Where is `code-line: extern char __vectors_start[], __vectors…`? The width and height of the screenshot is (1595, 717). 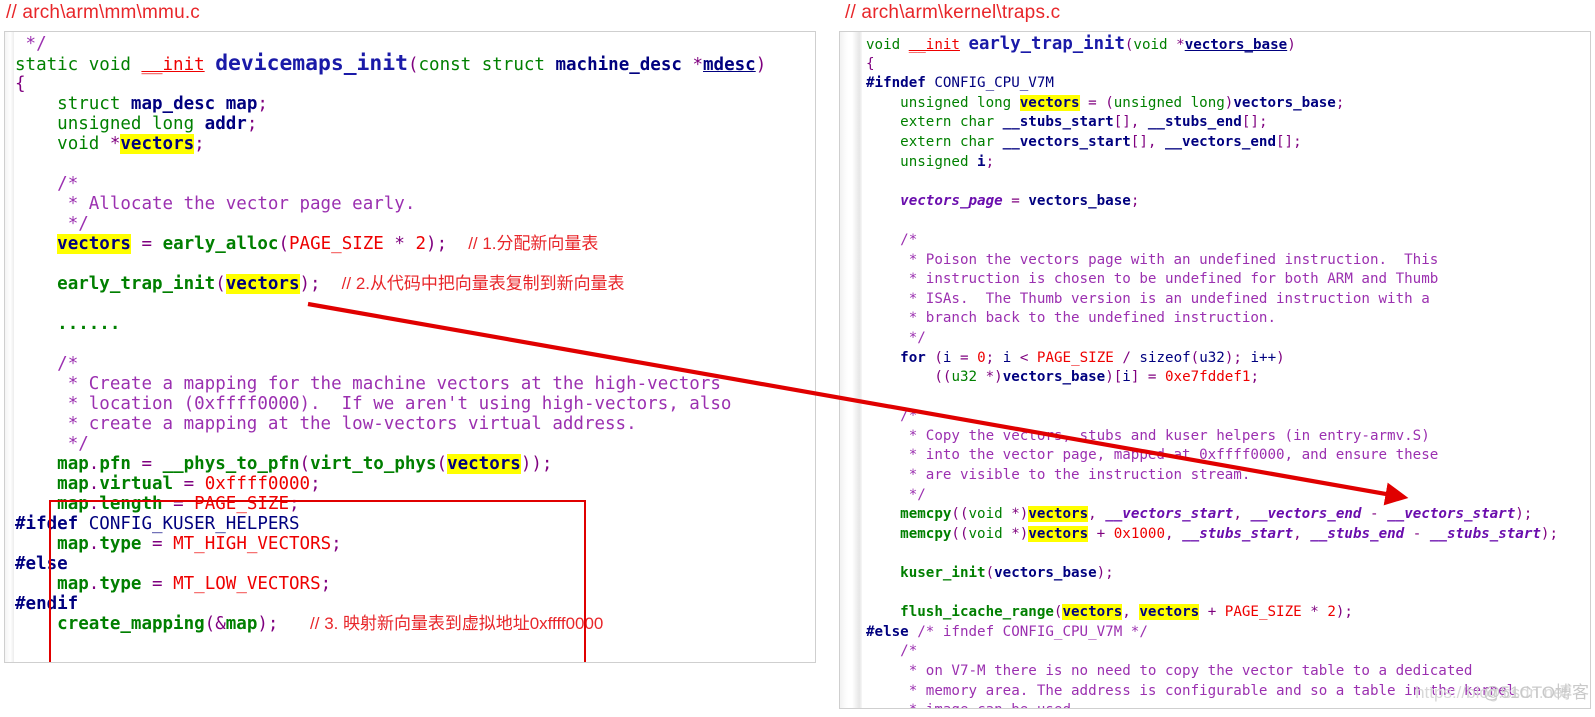 code-line: extern char __vectors_start[], __vectors… is located at coordinates (1101, 141).